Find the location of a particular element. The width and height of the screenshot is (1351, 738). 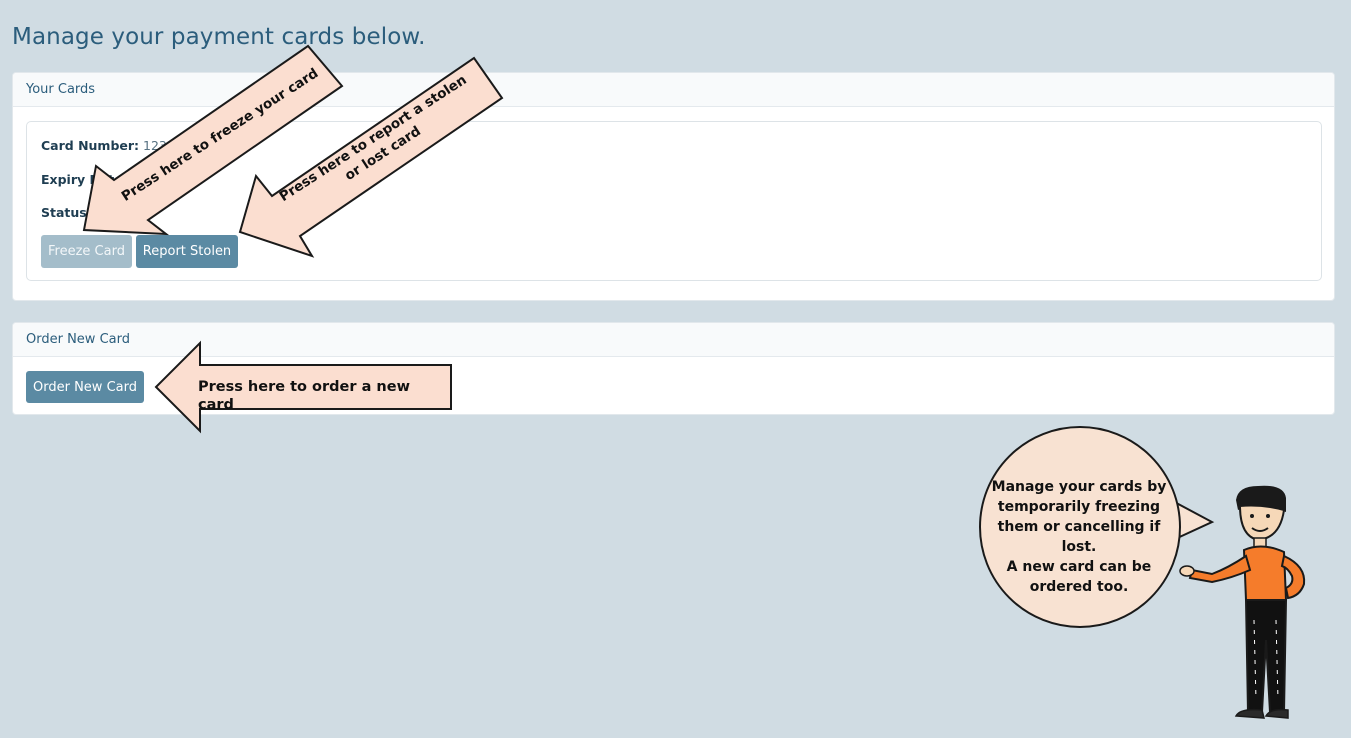

cartoon-man-illustration is located at coordinates (1242, 602).